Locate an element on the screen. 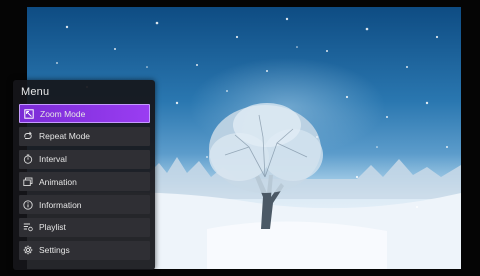 The image size is (480, 276). repeat-icon is located at coordinates (28, 136).